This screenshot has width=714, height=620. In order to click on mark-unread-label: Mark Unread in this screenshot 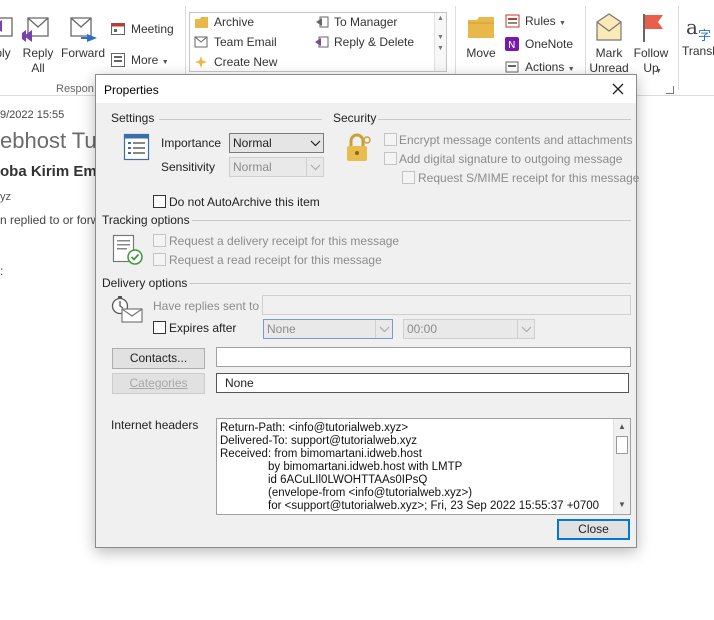, I will do `click(609, 60)`.